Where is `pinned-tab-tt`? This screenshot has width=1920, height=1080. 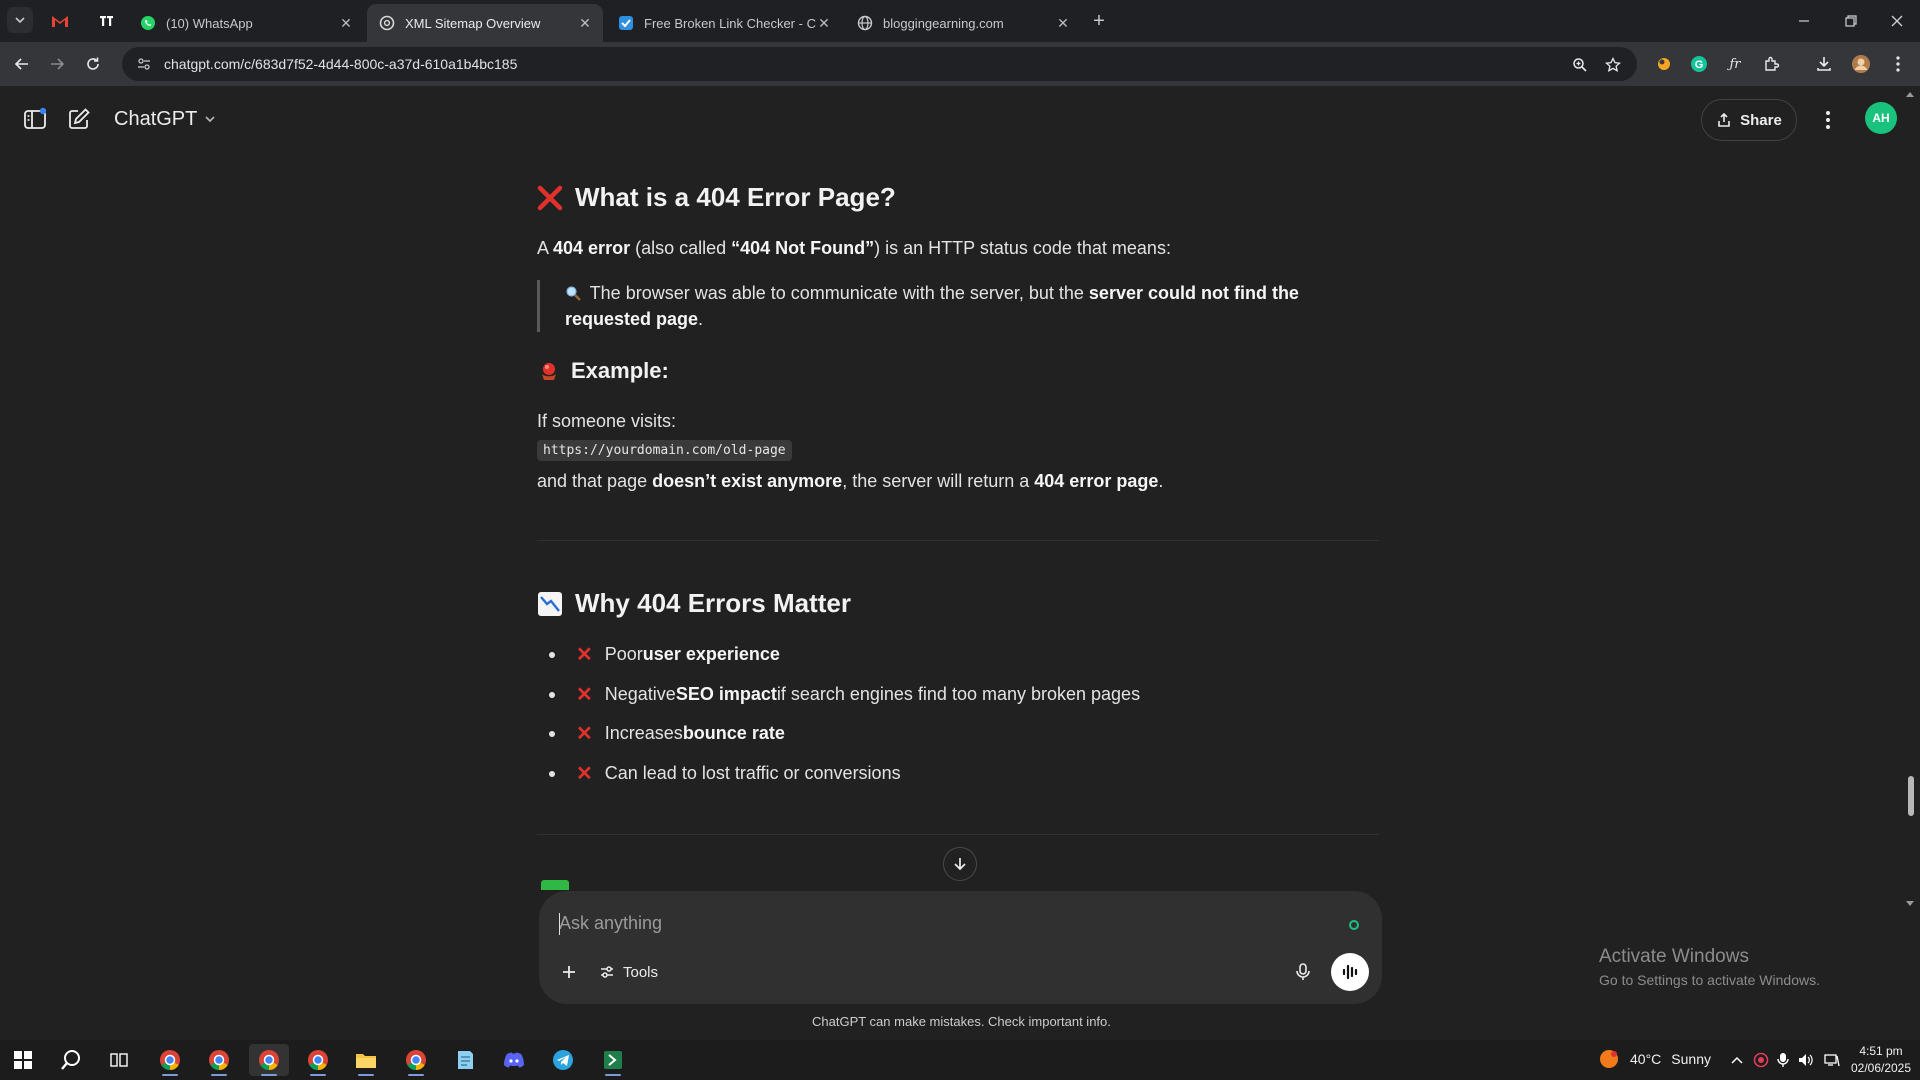 pinned-tab-tt is located at coordinates (107, 21).